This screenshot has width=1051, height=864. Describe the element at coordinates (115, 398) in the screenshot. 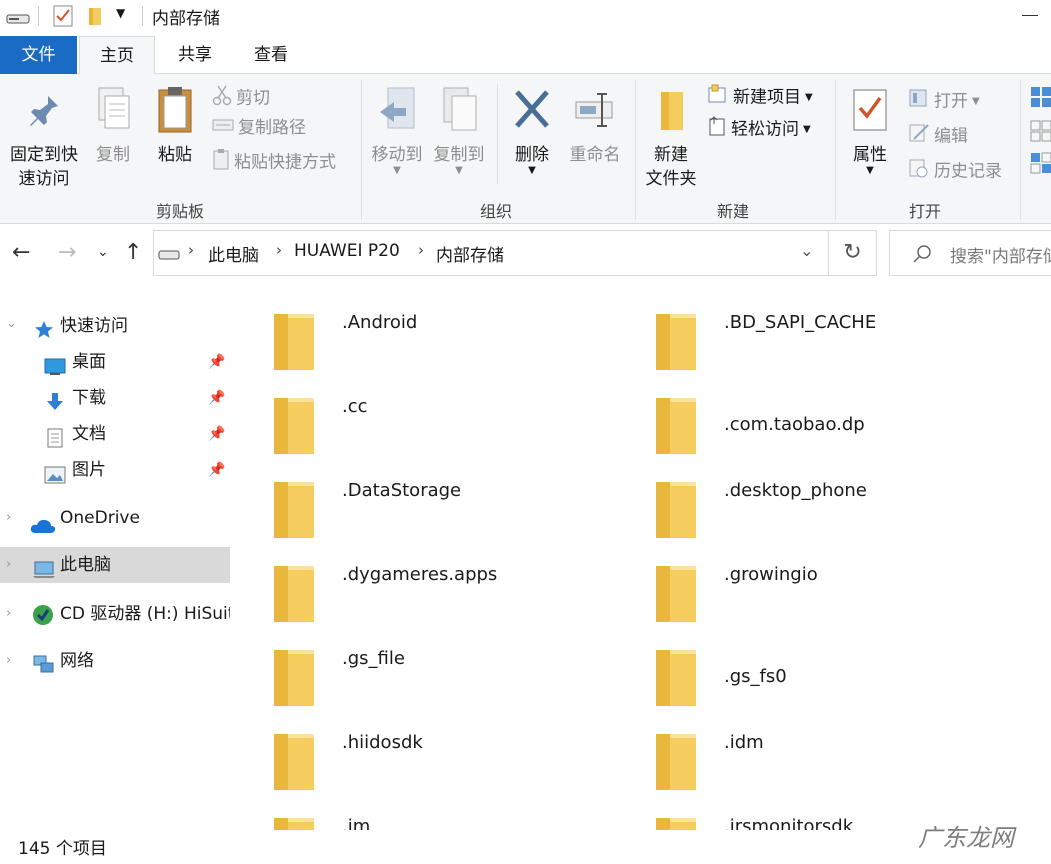

I see `sidebar-item-downloads: 下载 📌` at that location.